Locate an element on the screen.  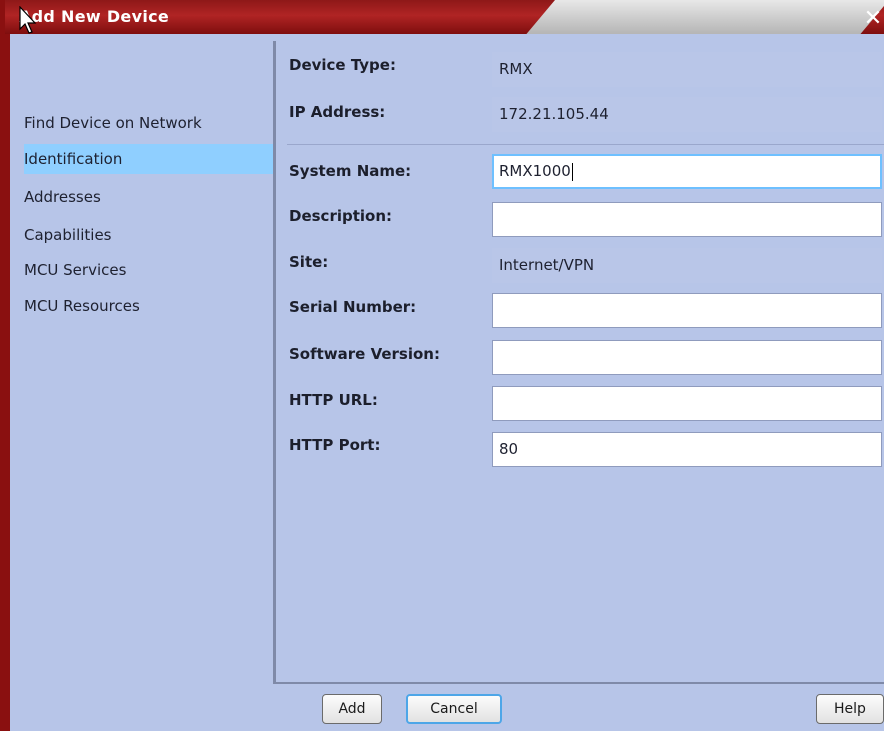
help-button: Help is located at coordinates (850, 709).